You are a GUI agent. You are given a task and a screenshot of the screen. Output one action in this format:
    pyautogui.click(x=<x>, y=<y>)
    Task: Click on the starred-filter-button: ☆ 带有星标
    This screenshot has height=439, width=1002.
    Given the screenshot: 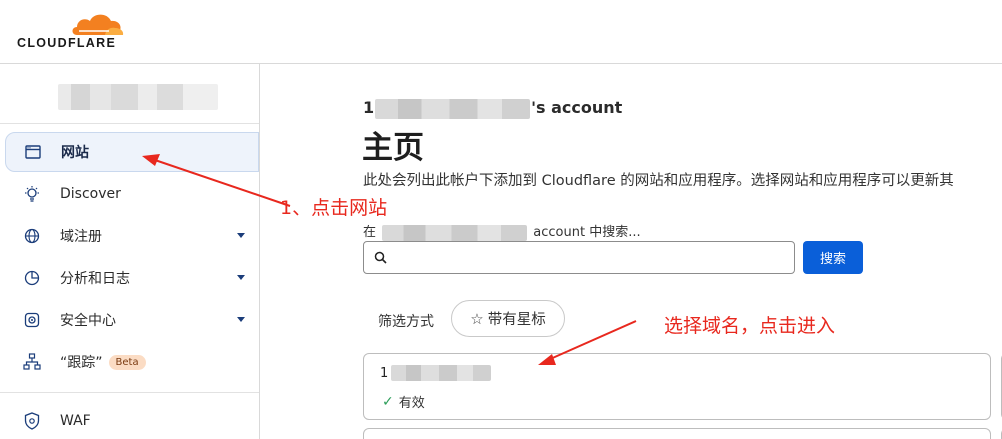 What is the action you would take?
    pyautogui.click(x=508, y=318)
    